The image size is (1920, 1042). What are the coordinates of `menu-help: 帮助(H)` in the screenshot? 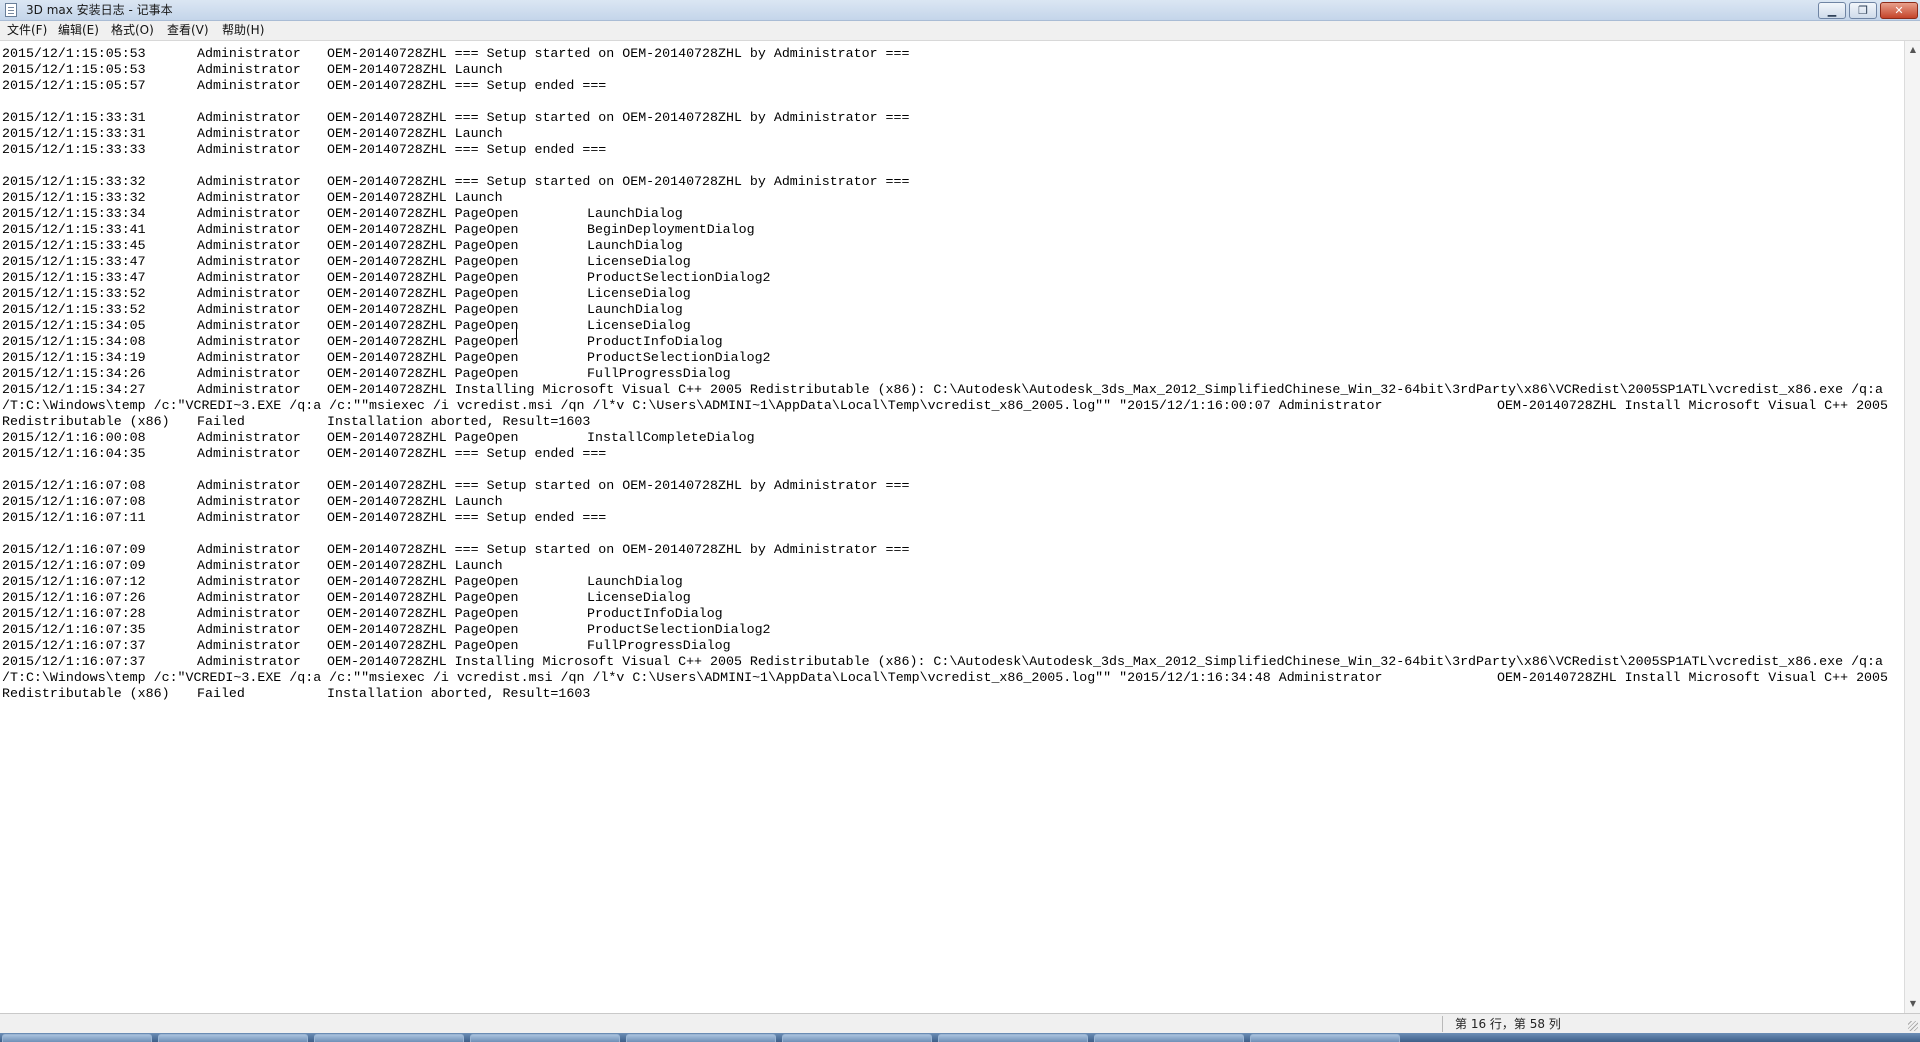 It's located at (243, 30).